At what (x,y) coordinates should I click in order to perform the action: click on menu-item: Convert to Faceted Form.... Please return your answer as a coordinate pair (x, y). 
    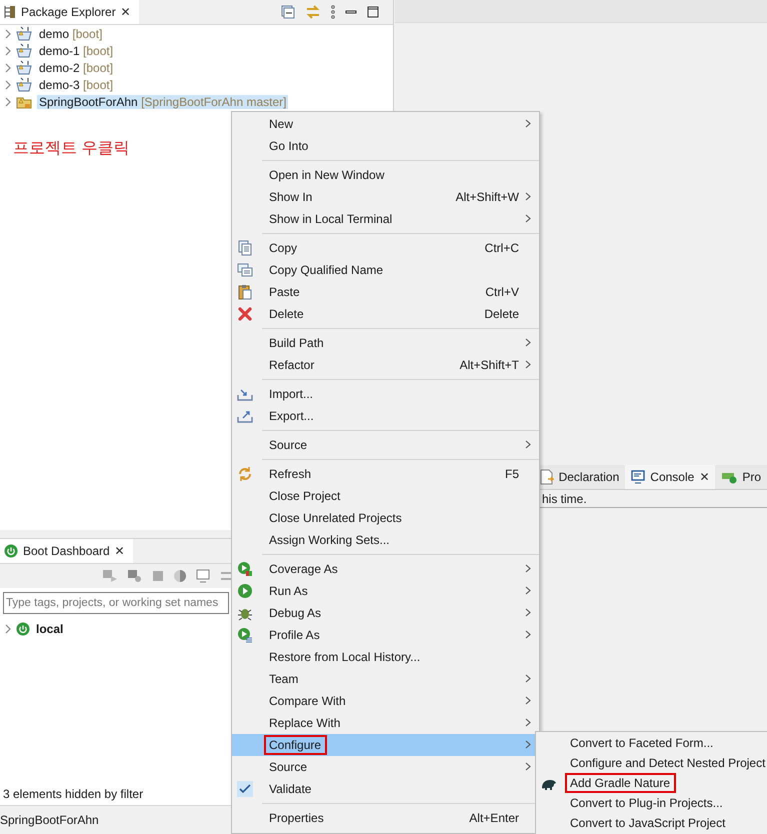
    Looking at the image, I should click on (651, 743).